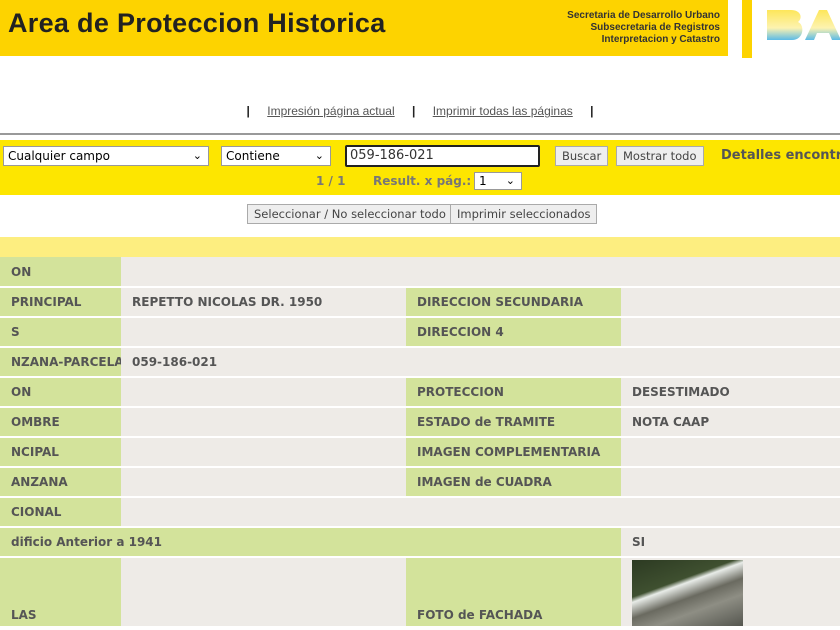 This screenshot has height=630, width=840. I want to click on results-per-page-select: 1 ⌄, so click(498, 181).